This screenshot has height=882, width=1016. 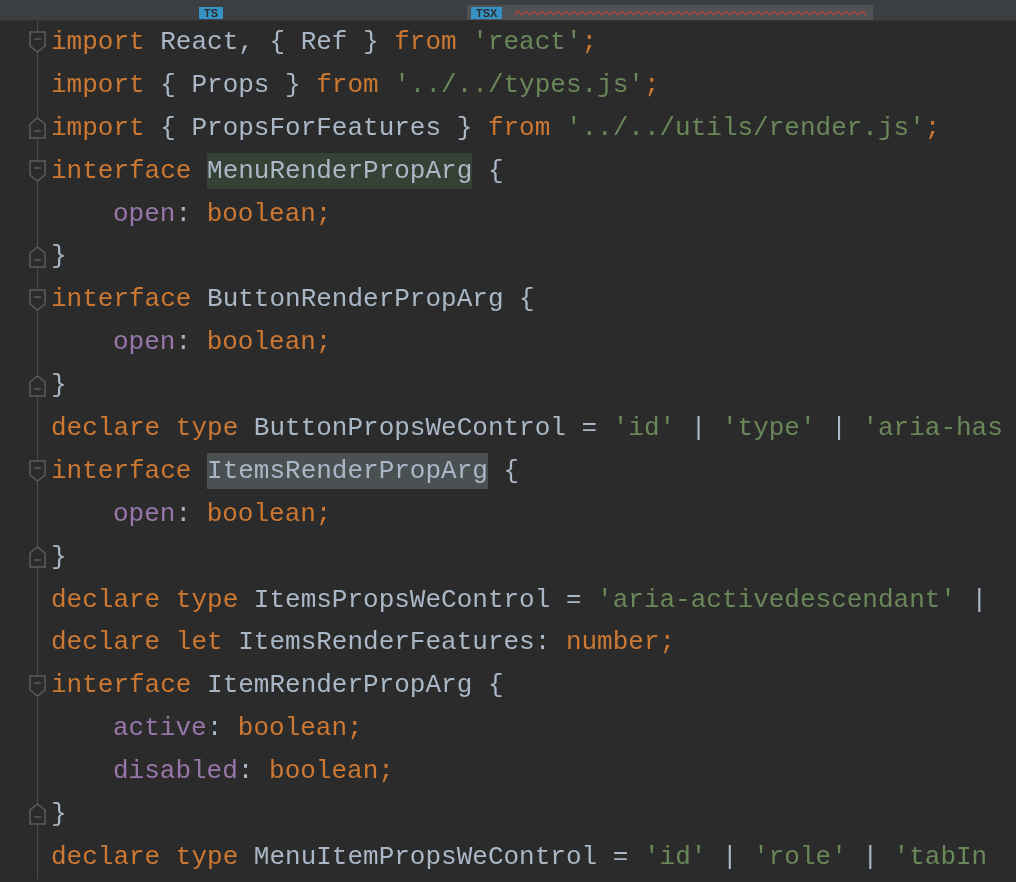 I want to click on code-line: declare let ItemsRenderFeatures: number;, so click(x=364, y=643).